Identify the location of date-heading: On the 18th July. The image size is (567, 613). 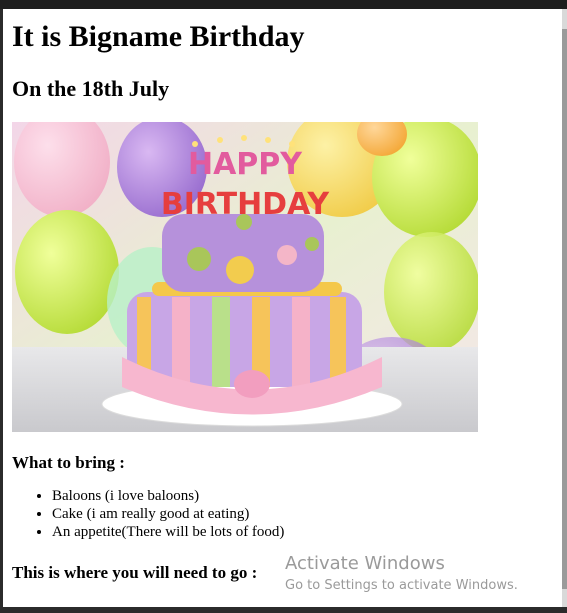
(91, 88).